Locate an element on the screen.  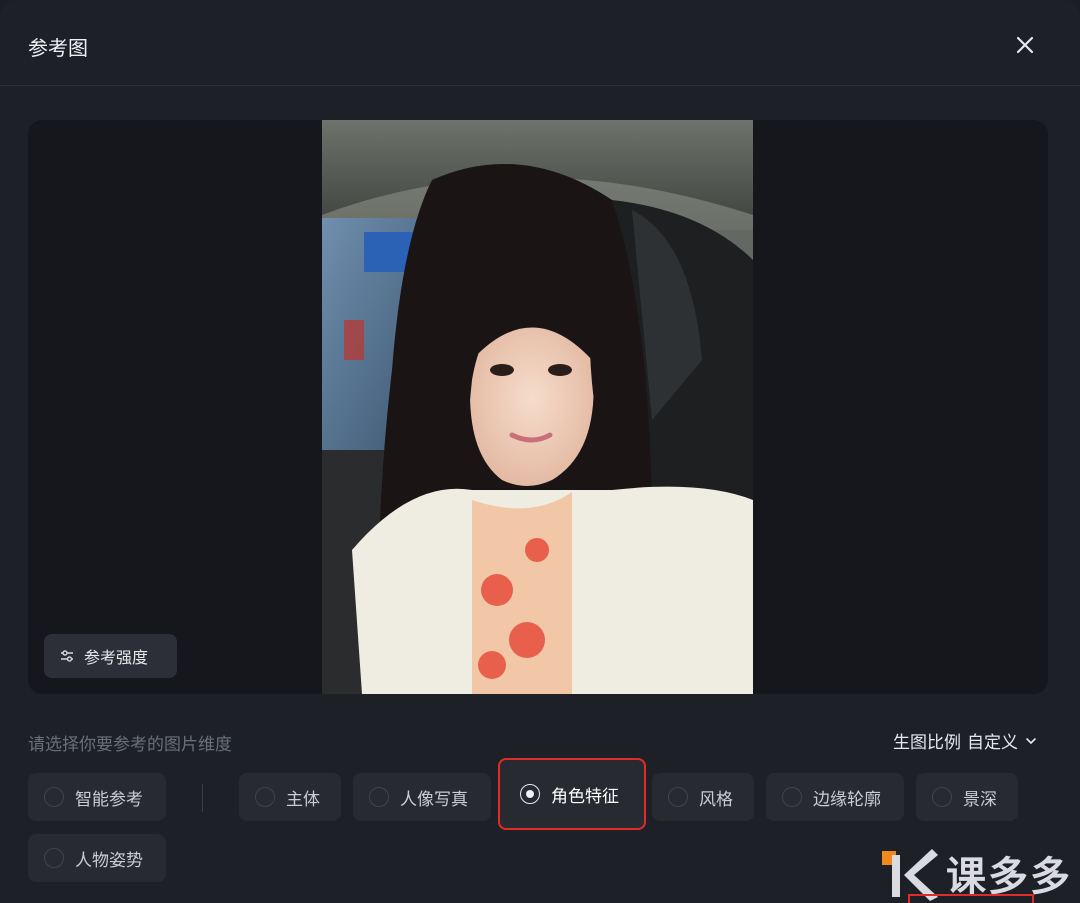
close-button is located at coordinates (1025, 45).